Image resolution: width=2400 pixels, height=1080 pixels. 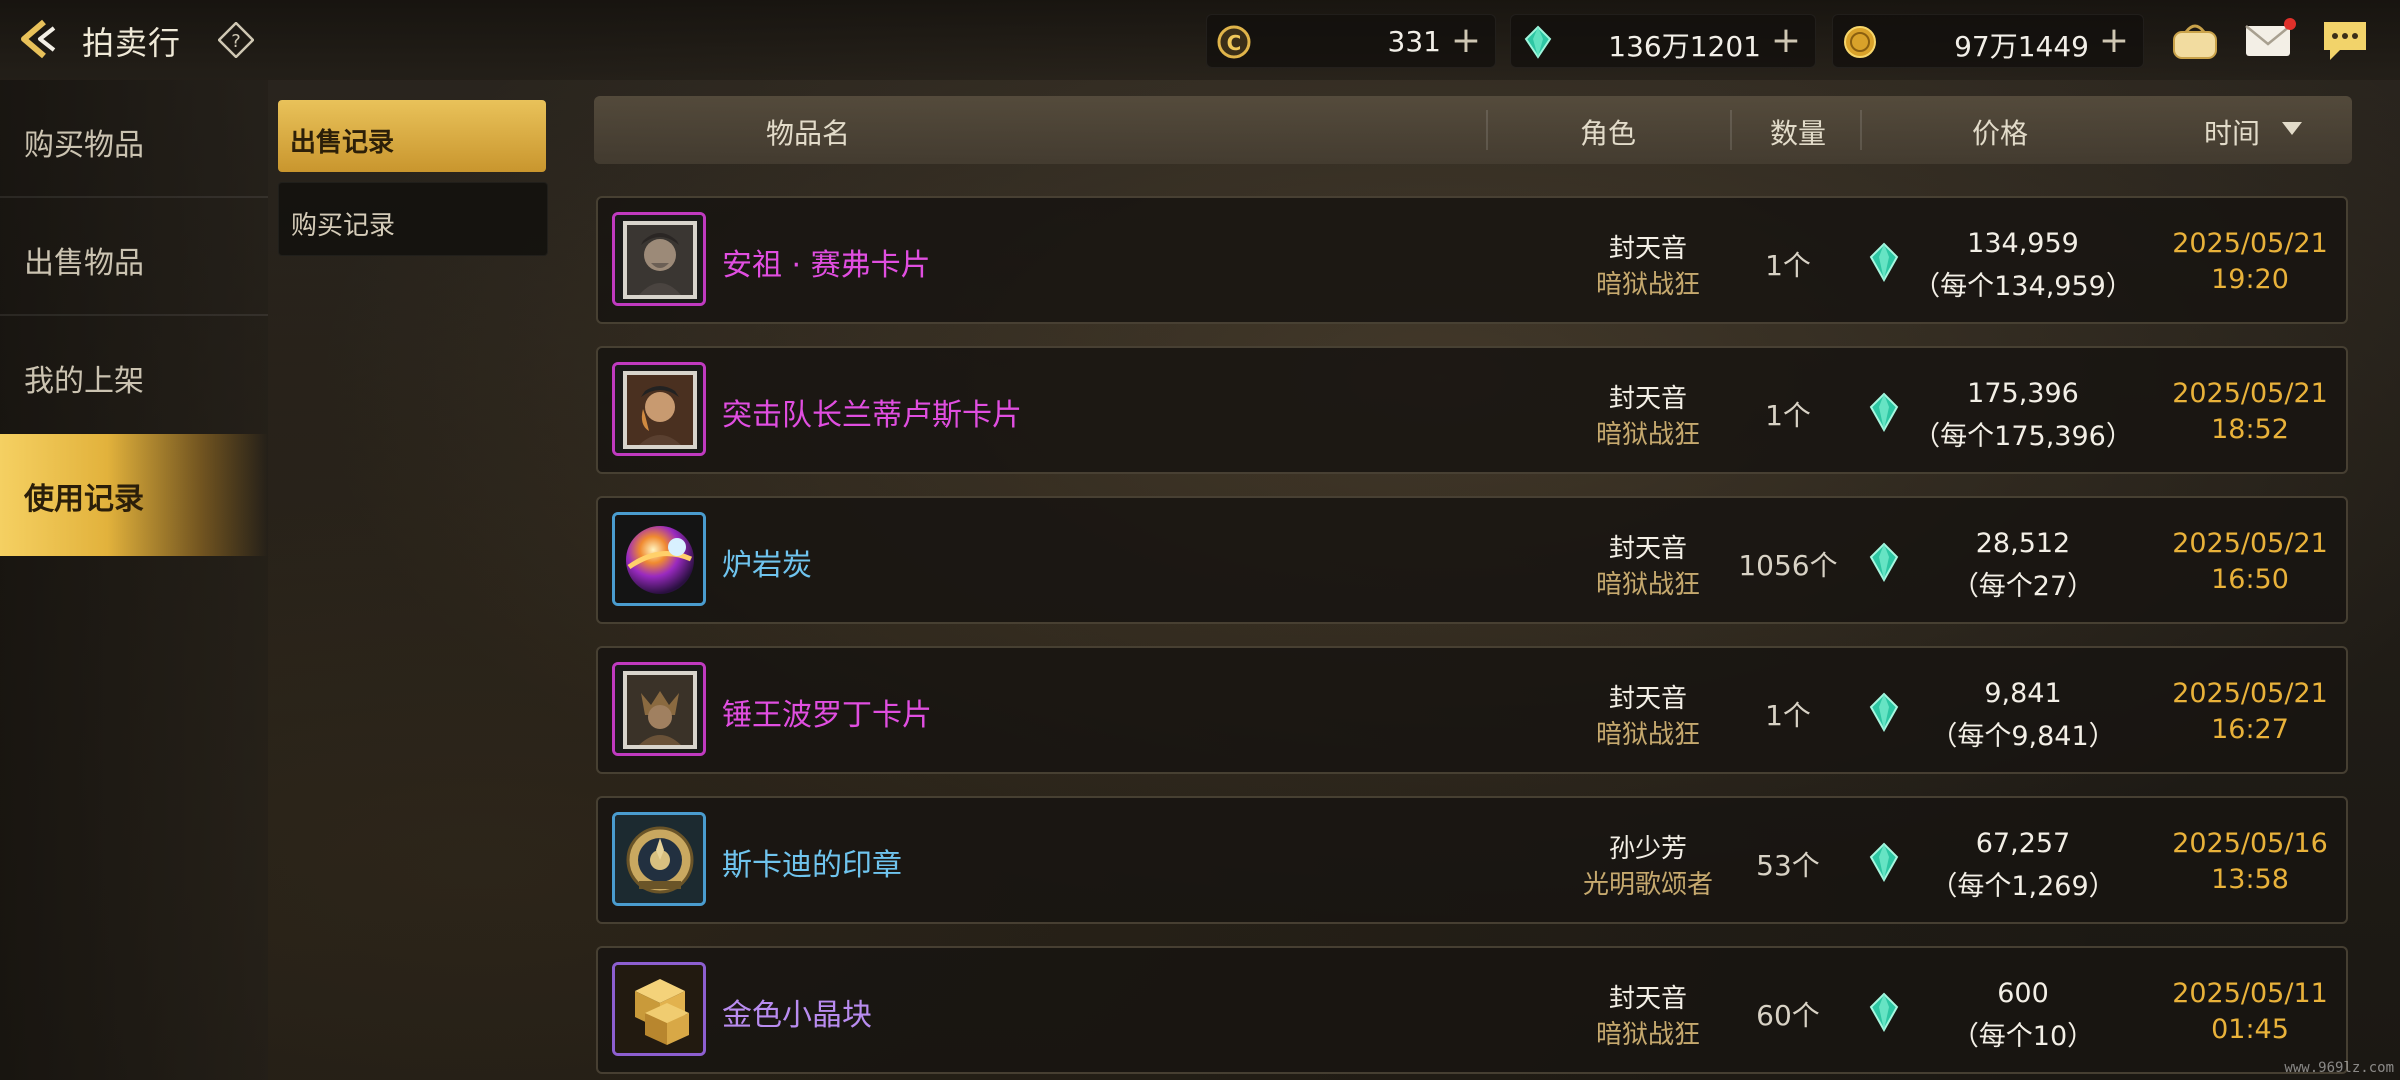 I want to click on mail-icon, so click(x=2269, y=40).